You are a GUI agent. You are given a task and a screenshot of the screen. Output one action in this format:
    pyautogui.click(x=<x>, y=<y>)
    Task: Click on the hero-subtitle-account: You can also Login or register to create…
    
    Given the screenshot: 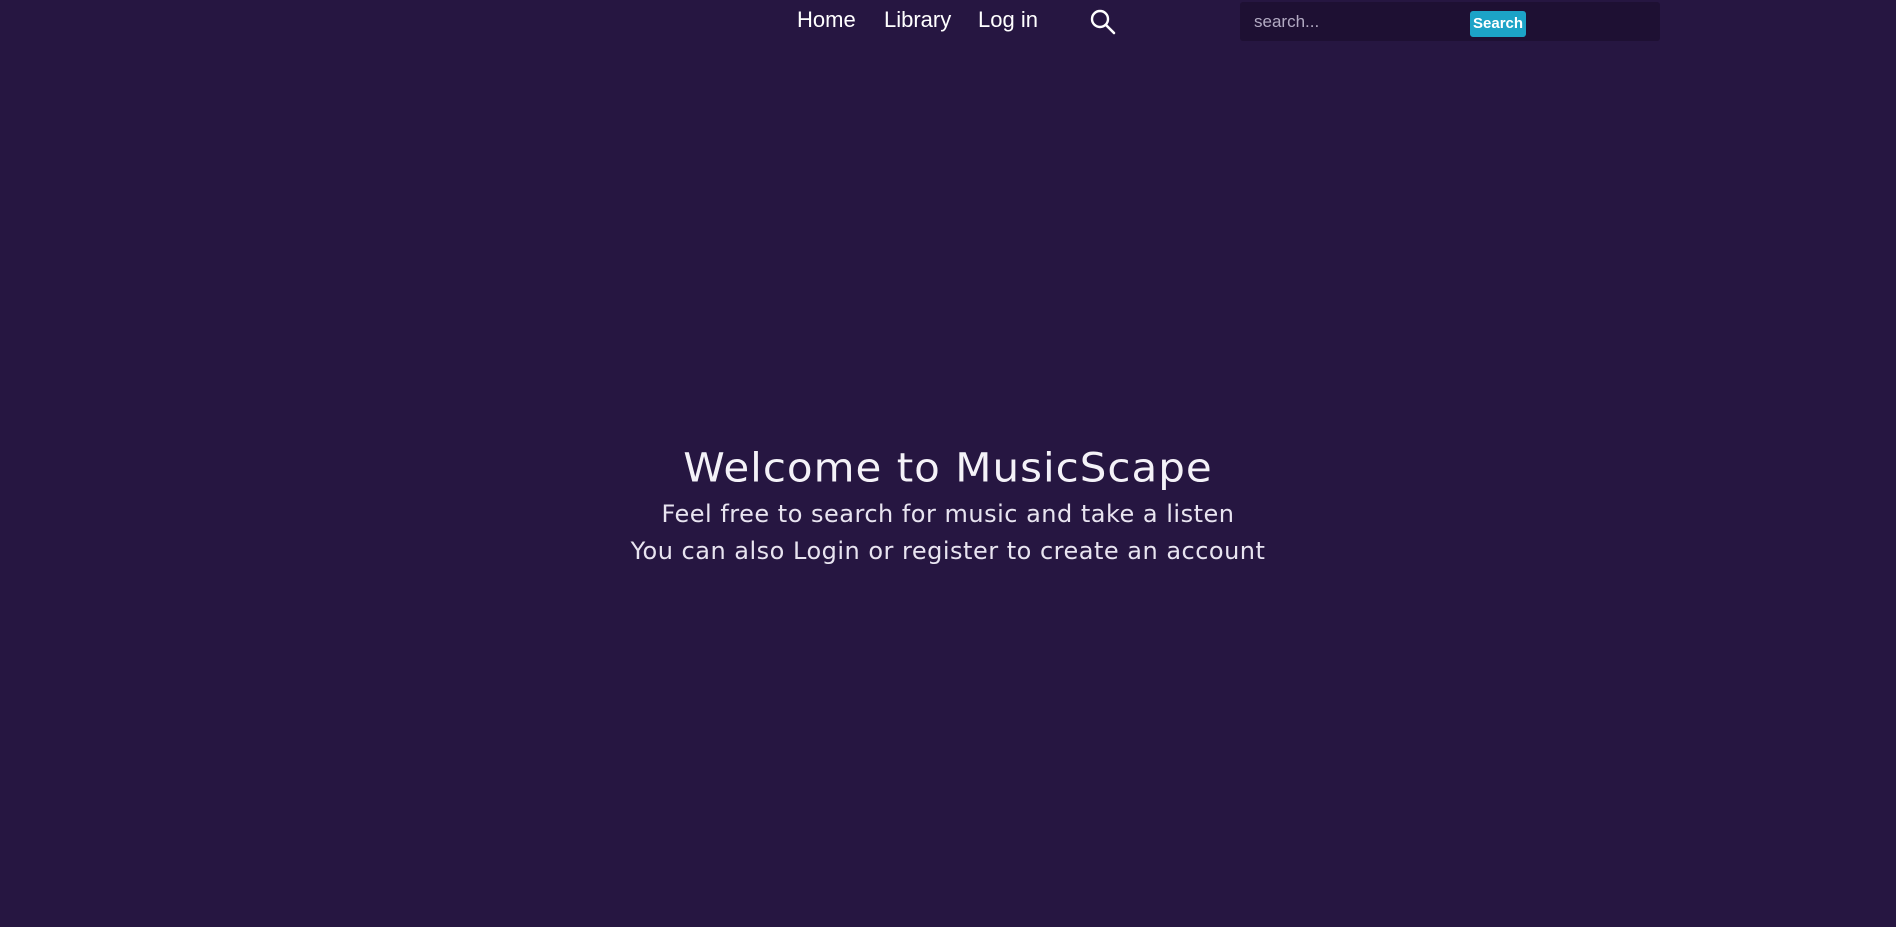 What is the action you would take?
    pyautogui.click(x=948, y=551)
    